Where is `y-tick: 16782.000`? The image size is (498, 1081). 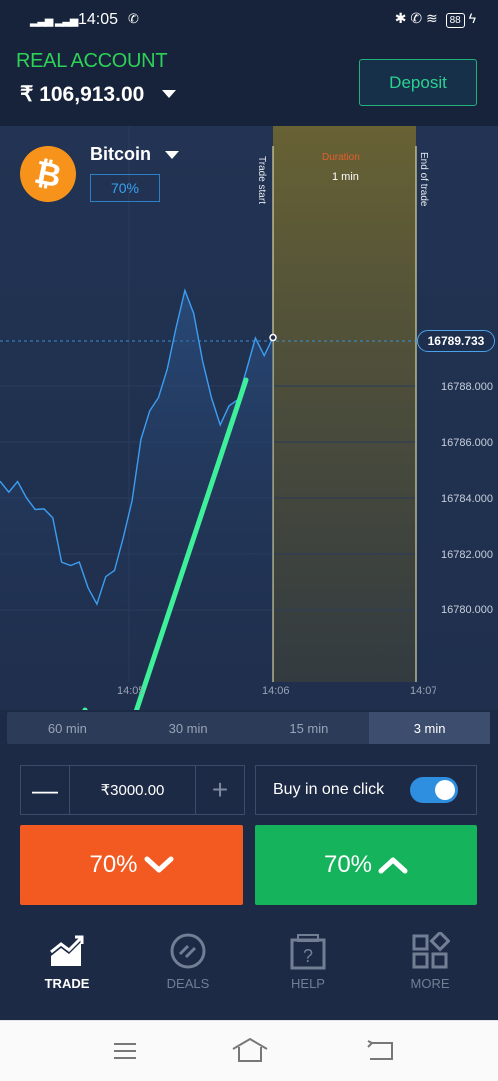 y-tick: 16782.000 is located at coordinates (467, 555).